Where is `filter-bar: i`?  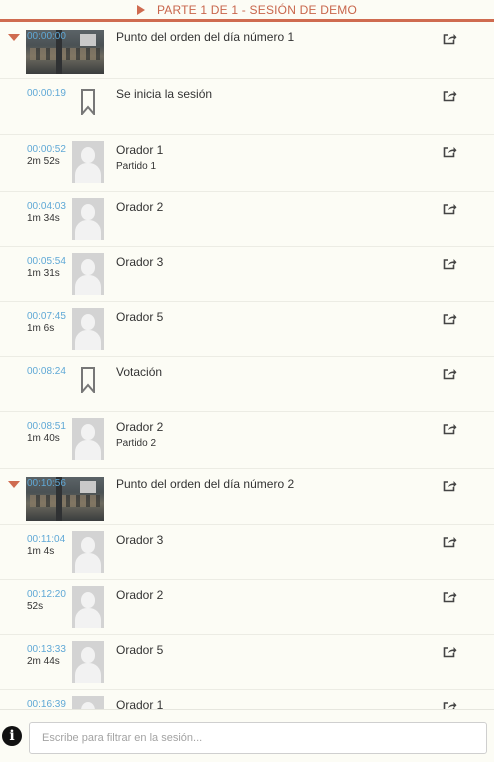
filter-bar: i is located at coordinates (247, 735).